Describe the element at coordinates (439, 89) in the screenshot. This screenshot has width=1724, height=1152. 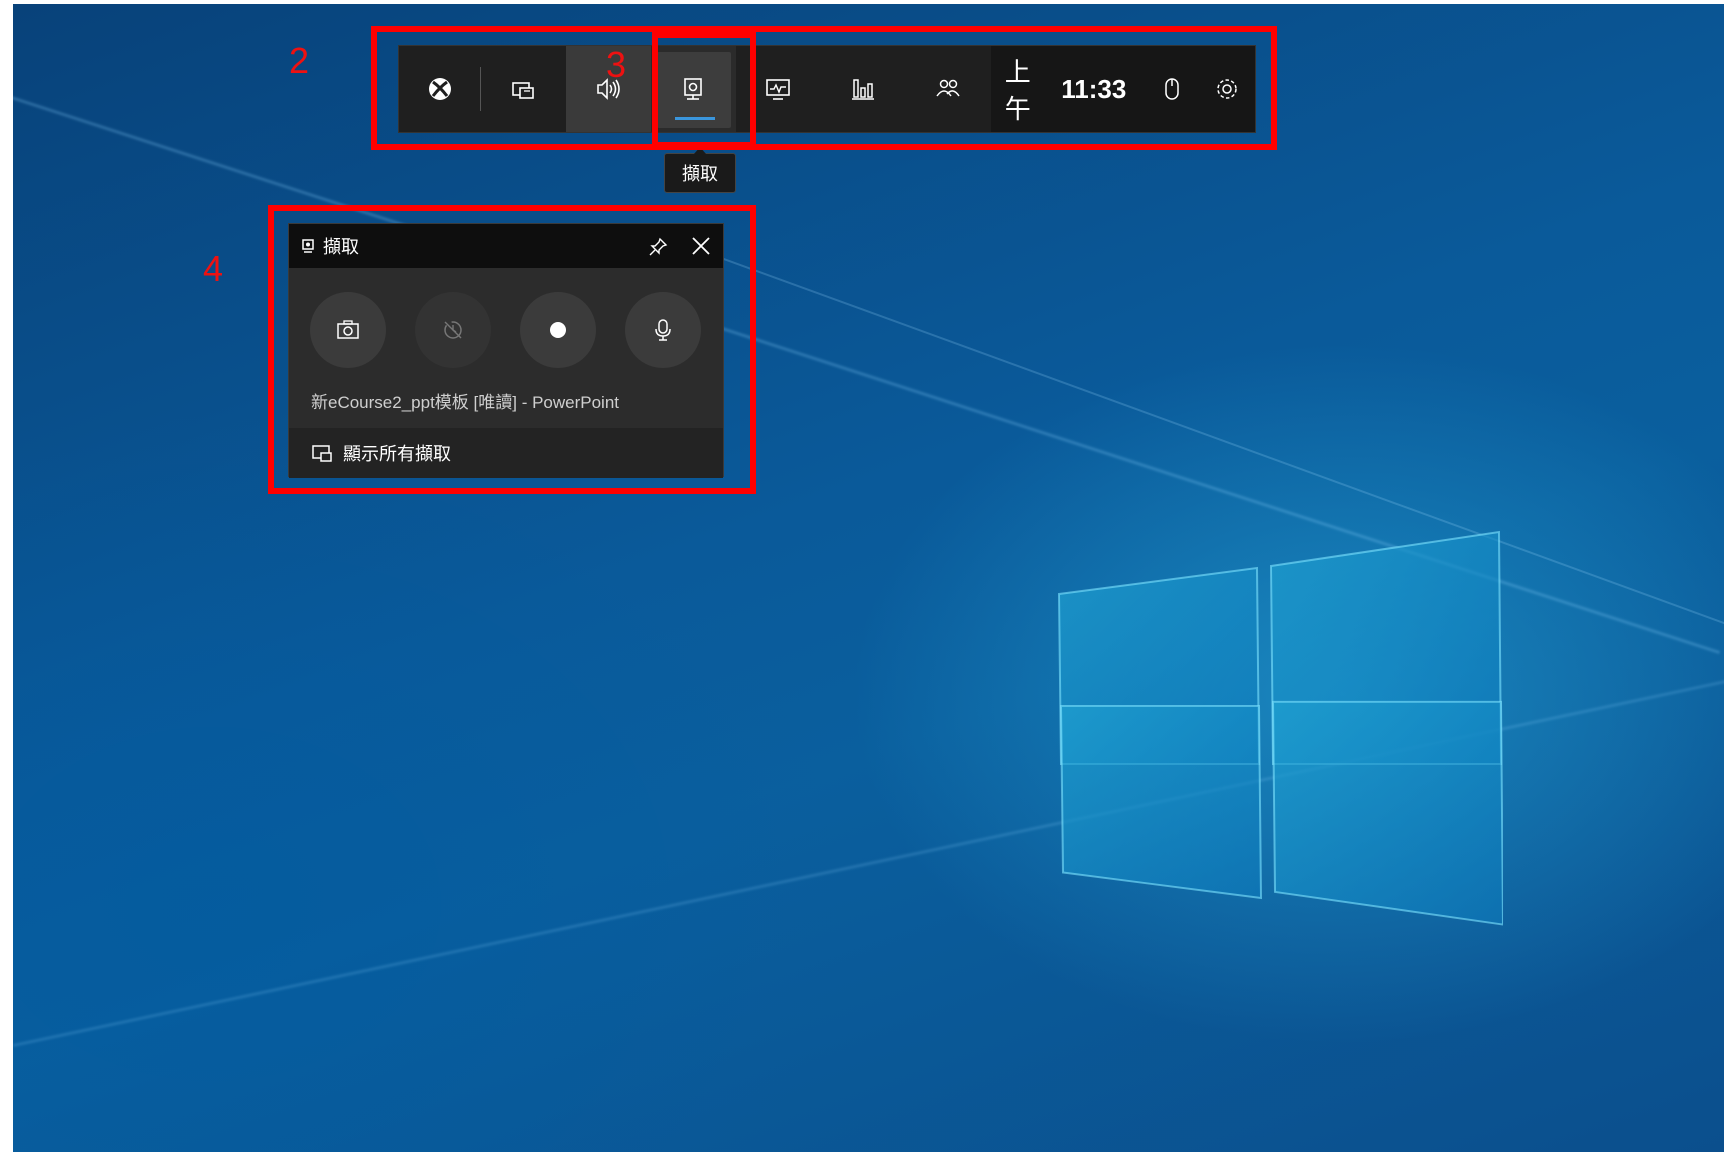
I see `xbox-icon` at that location.